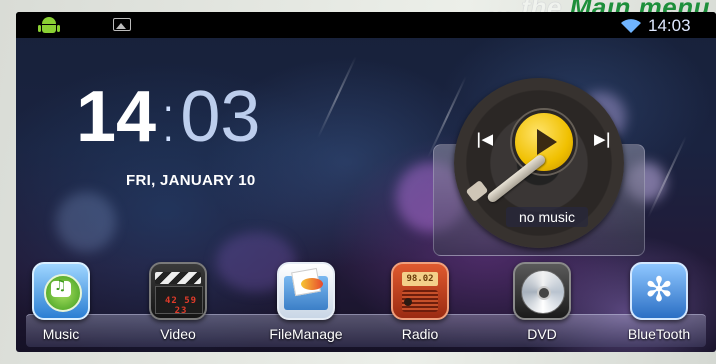 Image resolution: width=716 pixels, height=364 pixels. What do you see at coordinates (220, 117) in the screenshot?
I see `clock-minutes: 03` at bounding box center [220, 117].